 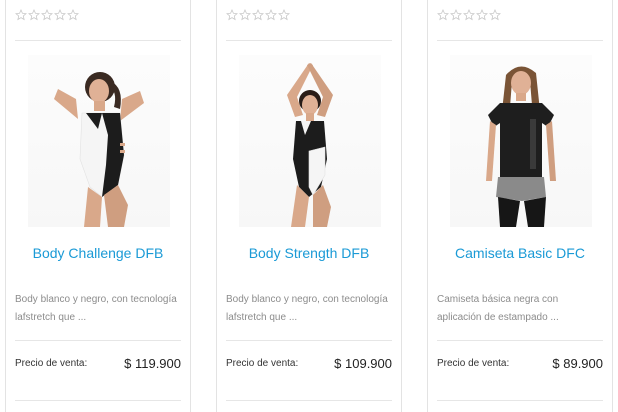 What do you see at coordinates (310, 145) in the screenshot?
I see `bodysuit-black-white-photo-icon` at bounding box center [310, 145].